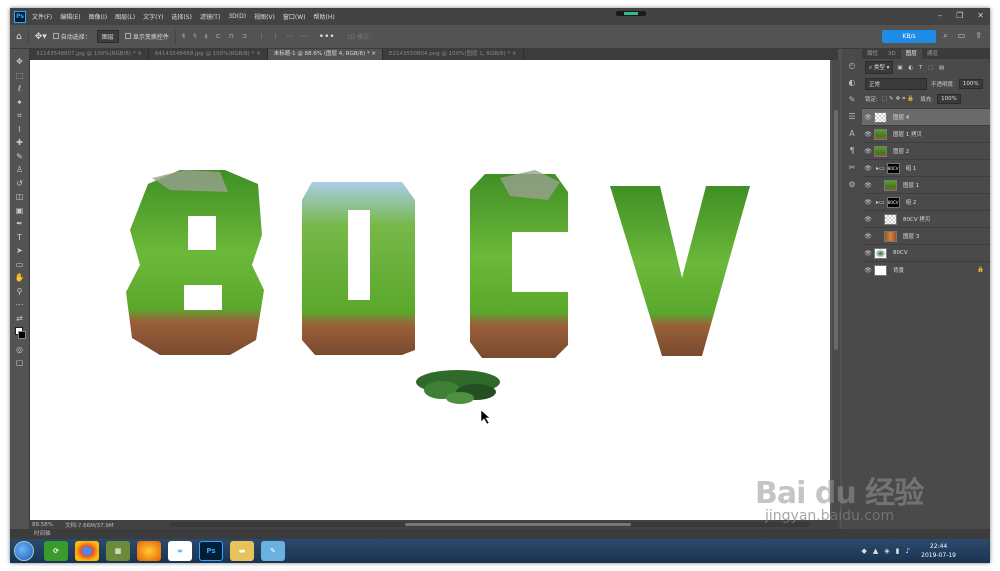 This screenshot has height=571, width=1000. Describe the element at coordinates (926, 269) in the screenshot. I see `layer-row: 👁 背景 🔒` at that location.